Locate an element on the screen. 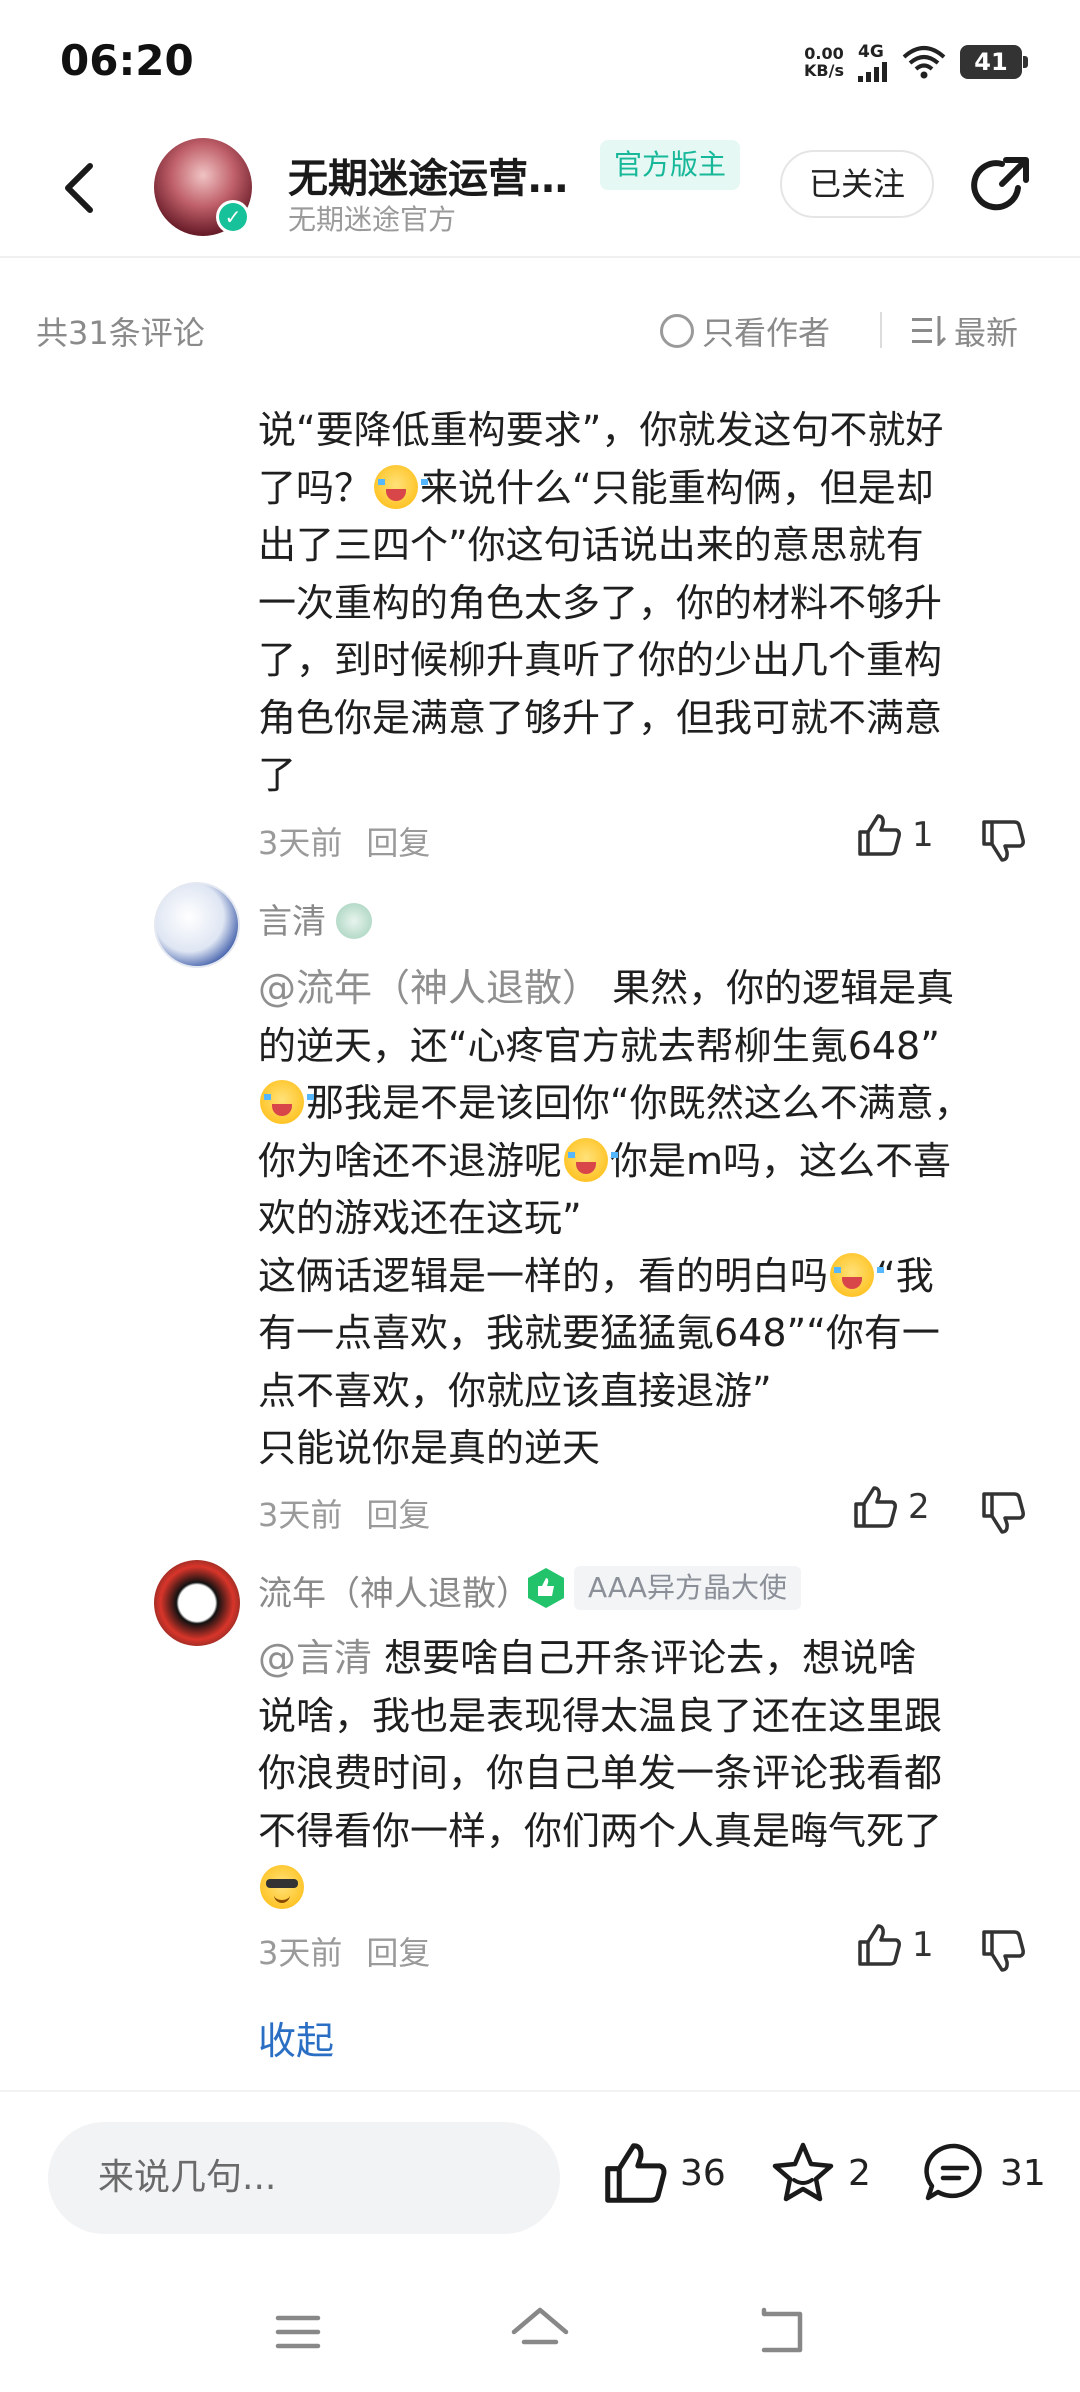 This screenshot has height=2392, width=1080. like-button: 2 is located at coordinates (891, 1507).